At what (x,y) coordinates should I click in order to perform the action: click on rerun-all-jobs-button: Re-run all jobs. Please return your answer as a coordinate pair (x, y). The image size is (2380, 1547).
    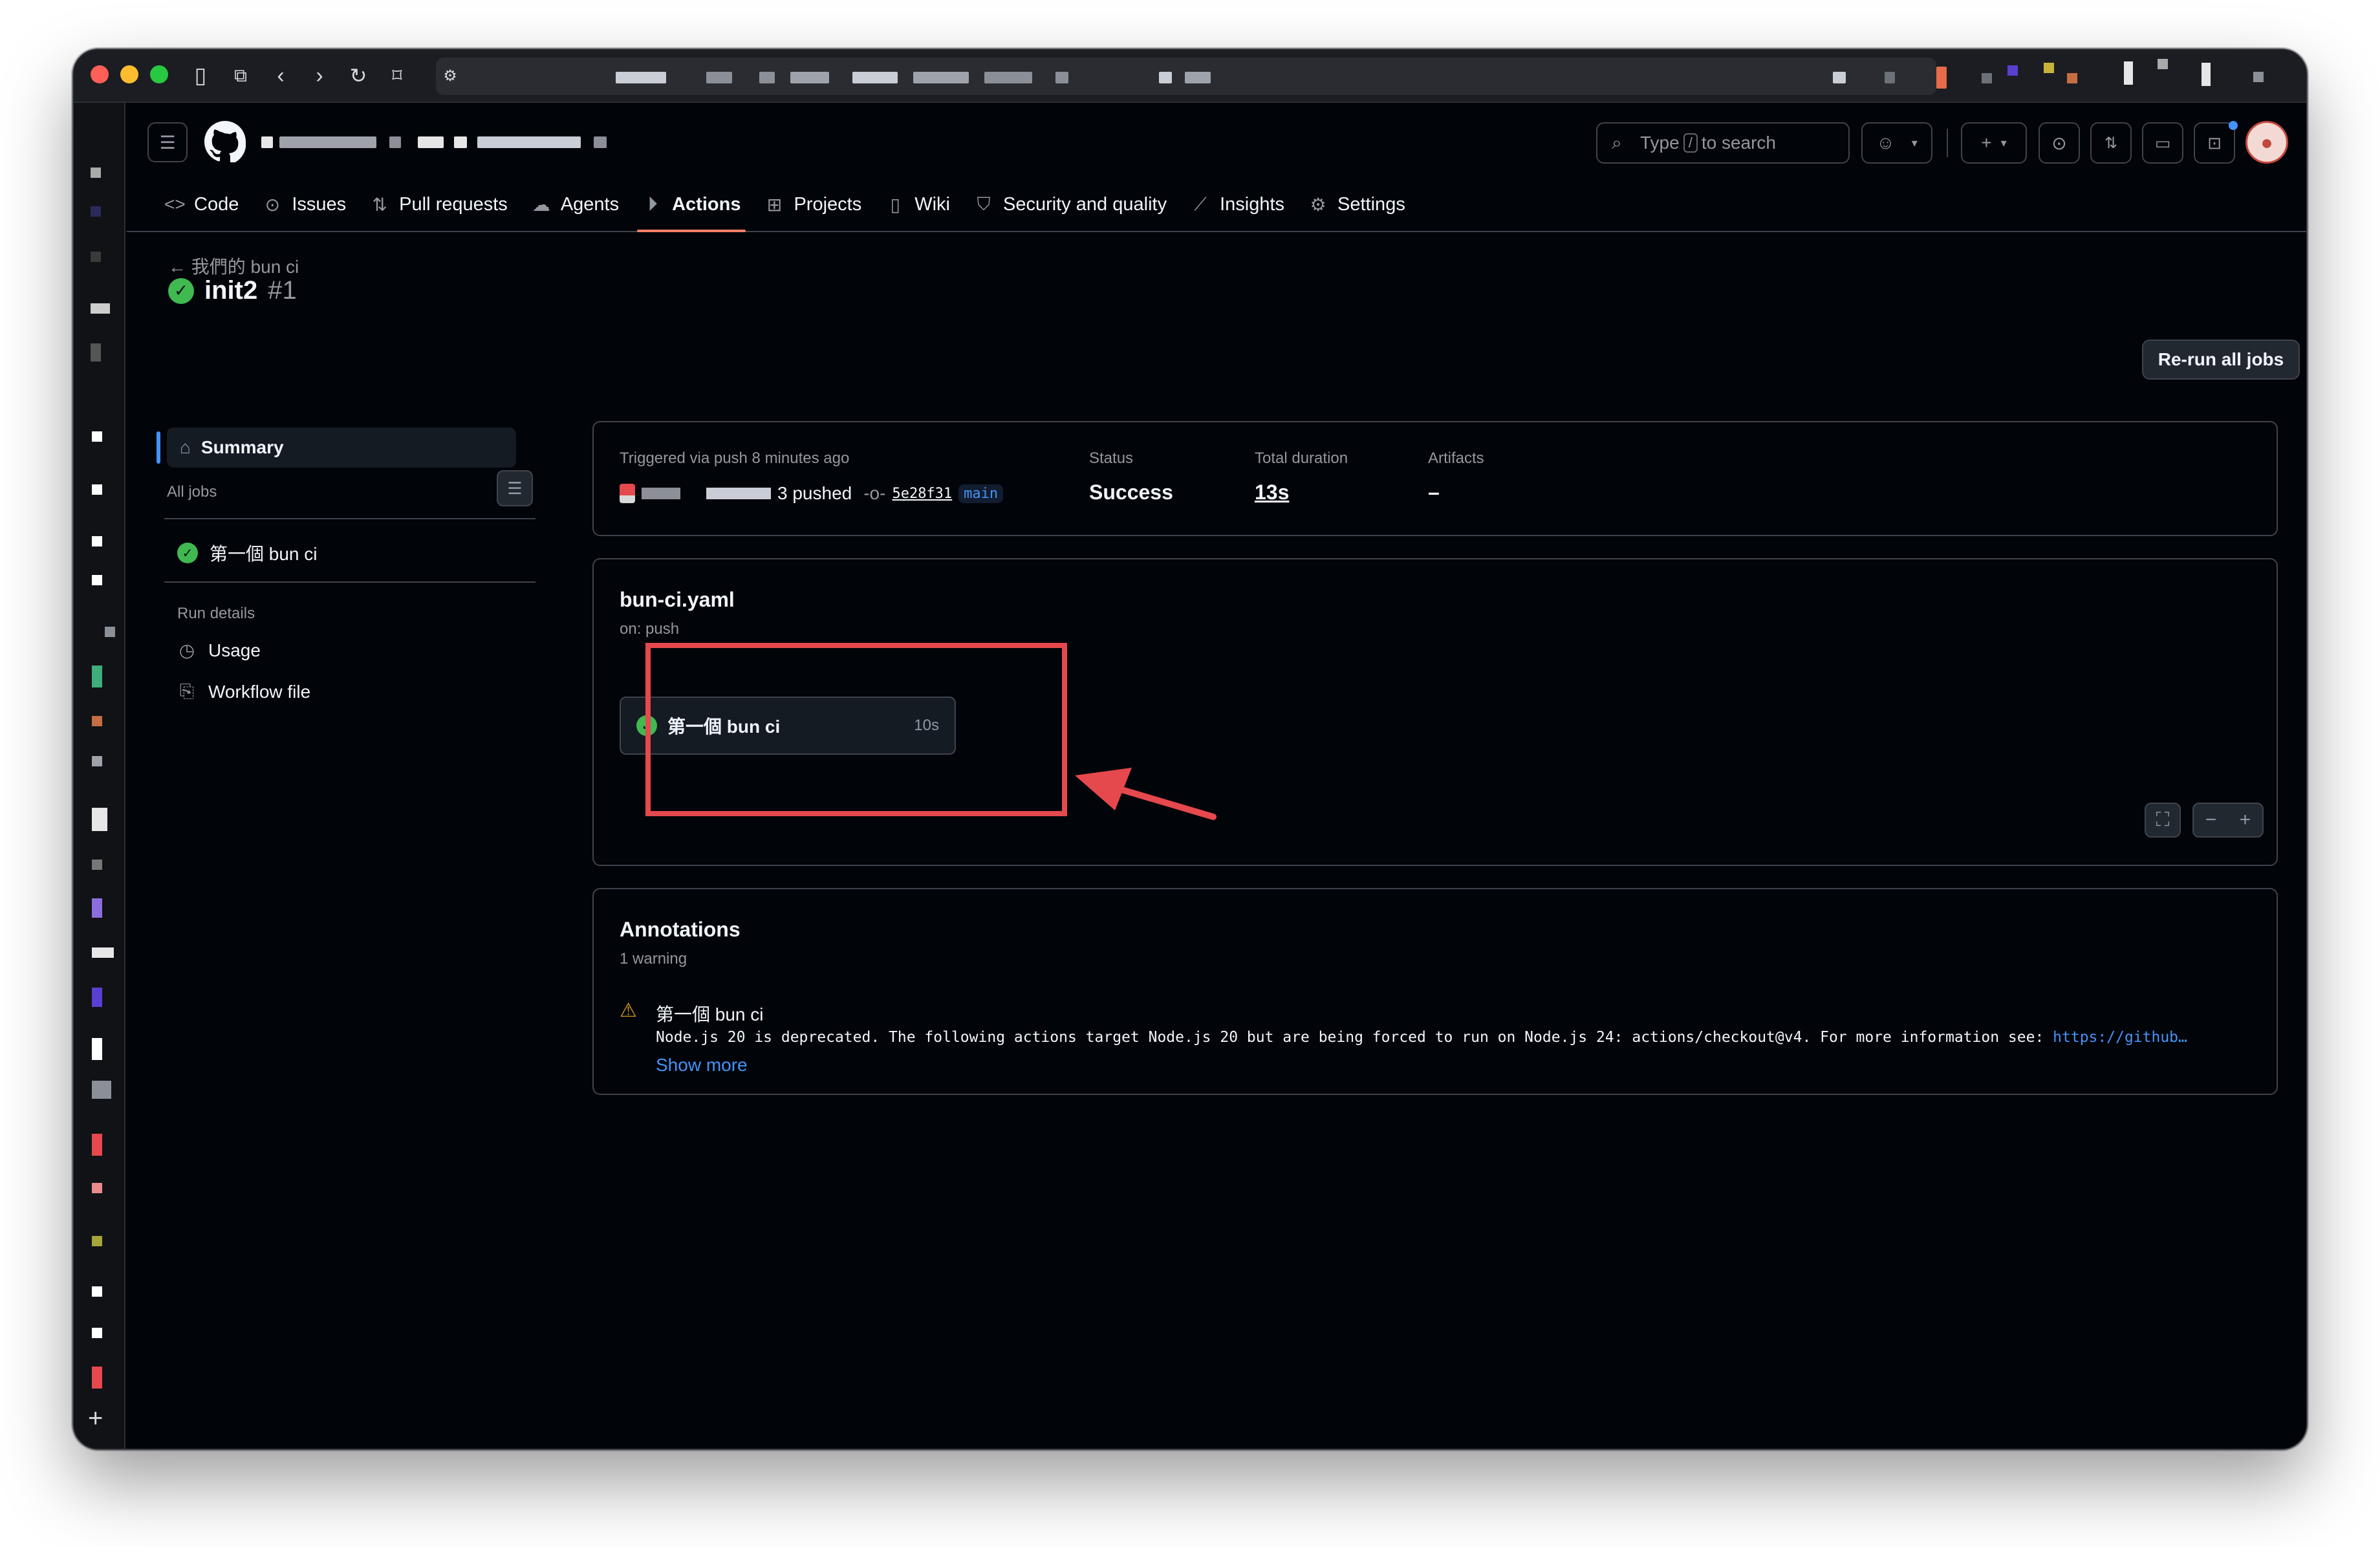
    Looking at the image, I should click on (2221, 360).